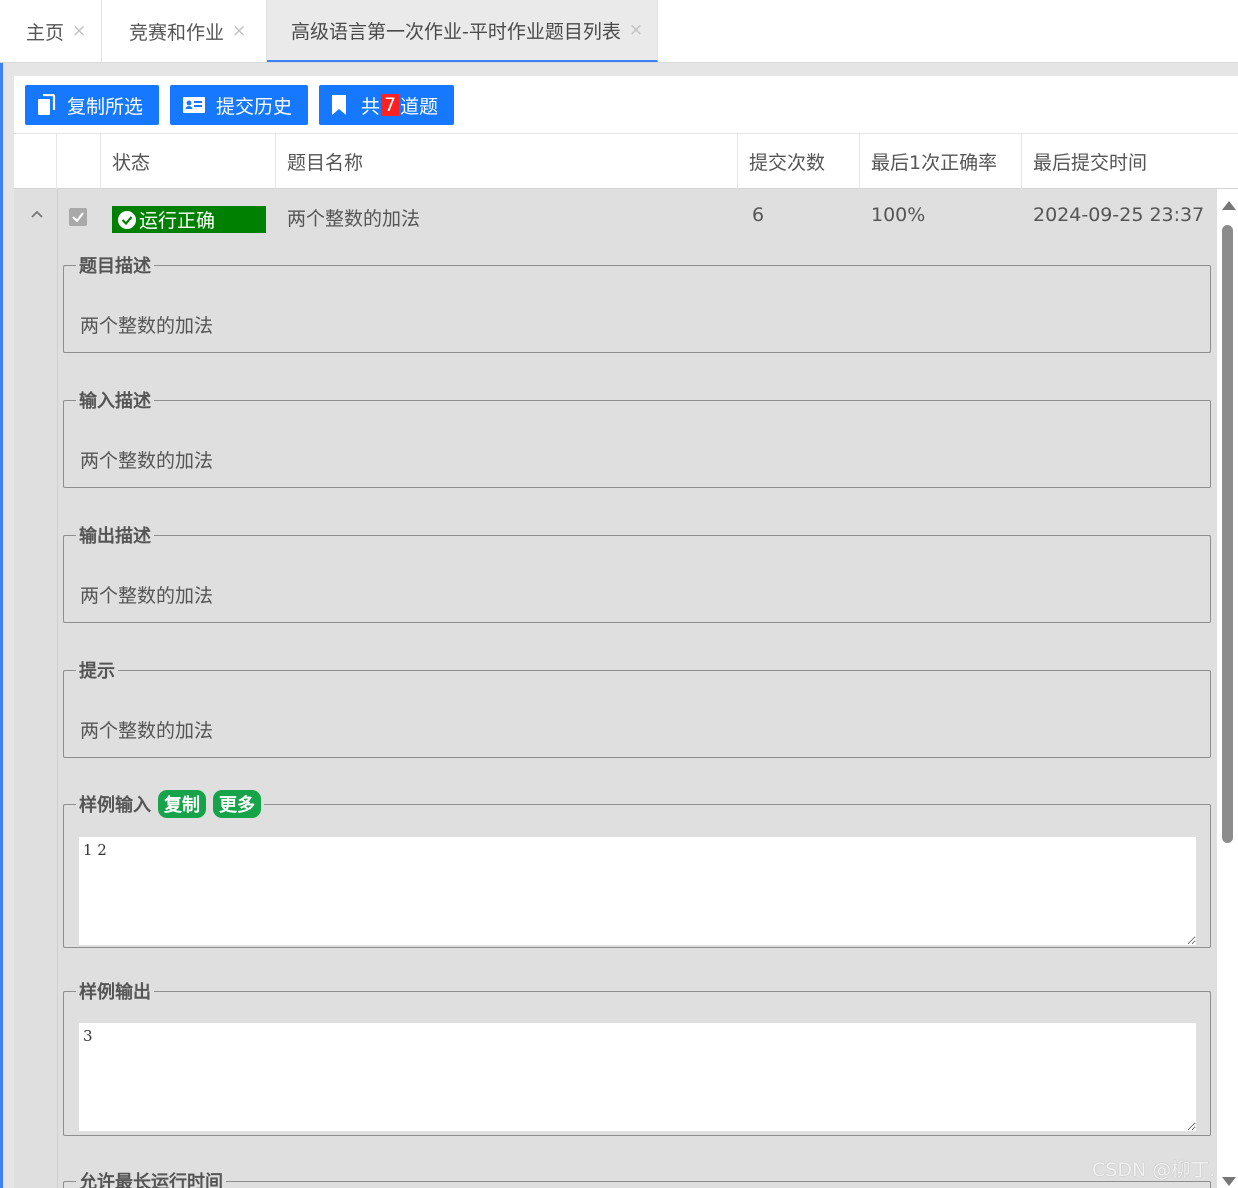 The image size is (1238, 1188). I want to click on tab-label: 竞赛和作业, so click(177, 32).